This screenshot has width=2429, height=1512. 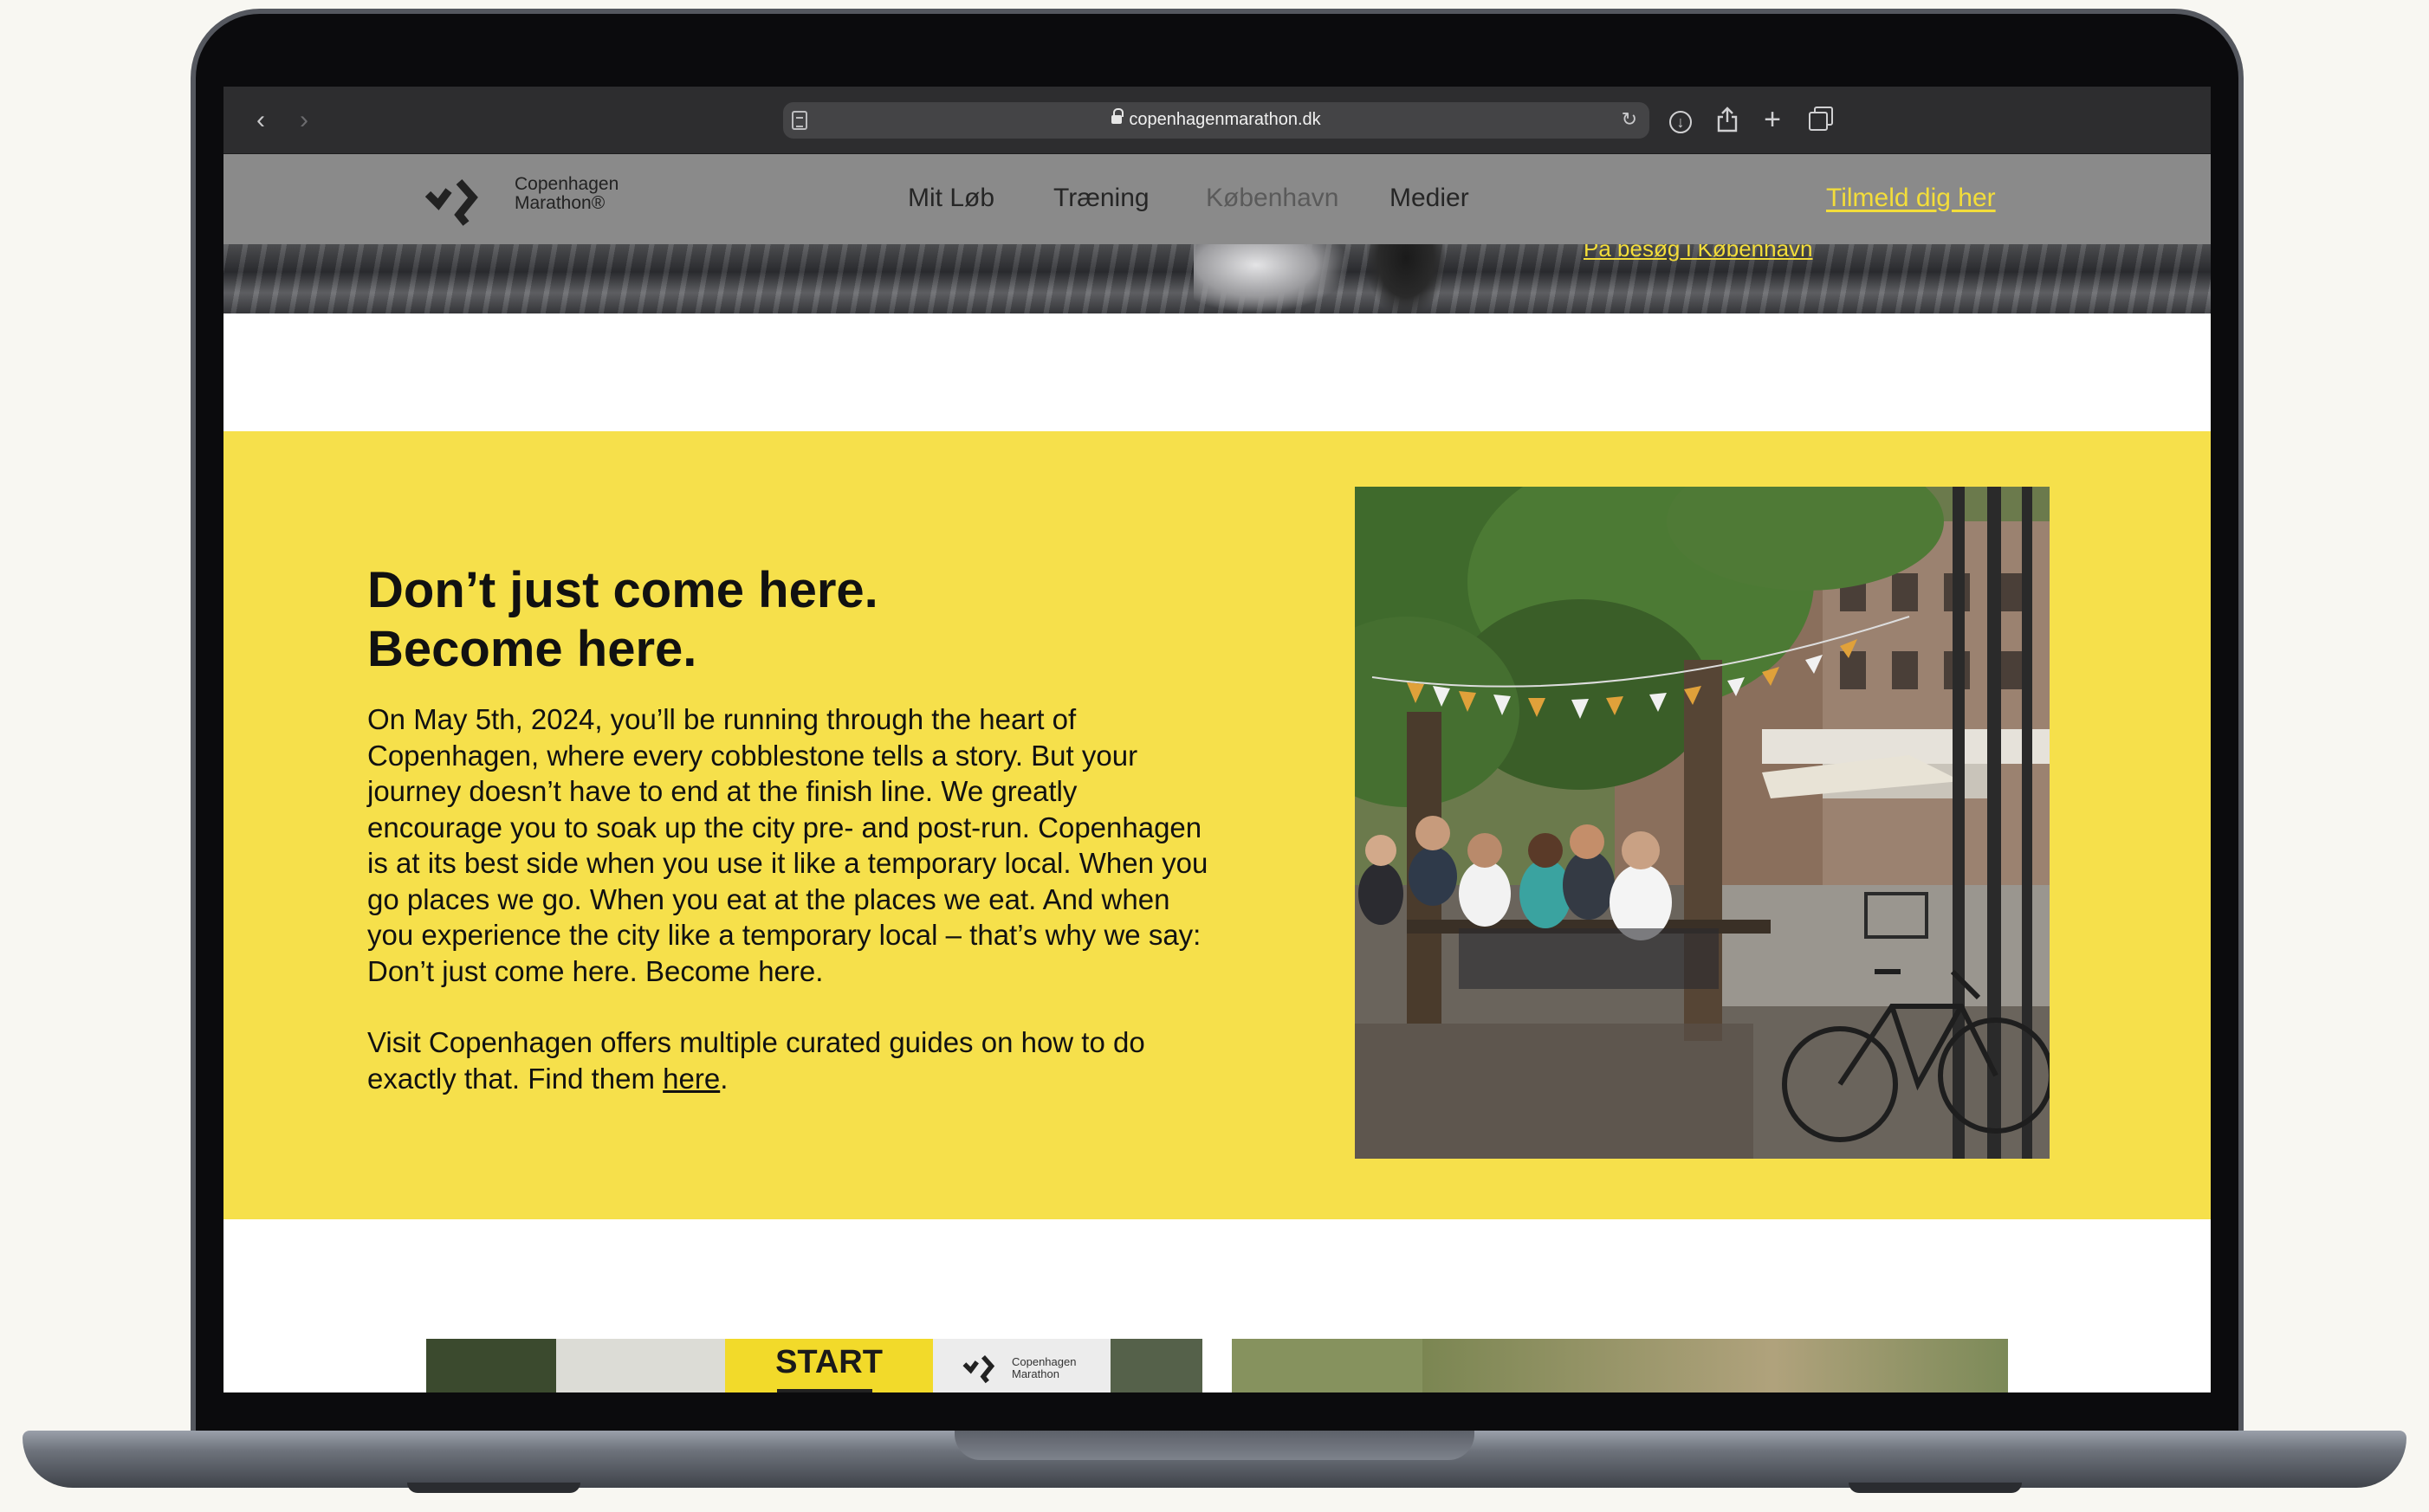 I want to click on laptop-foot-left, so click(x=493, y=1488).